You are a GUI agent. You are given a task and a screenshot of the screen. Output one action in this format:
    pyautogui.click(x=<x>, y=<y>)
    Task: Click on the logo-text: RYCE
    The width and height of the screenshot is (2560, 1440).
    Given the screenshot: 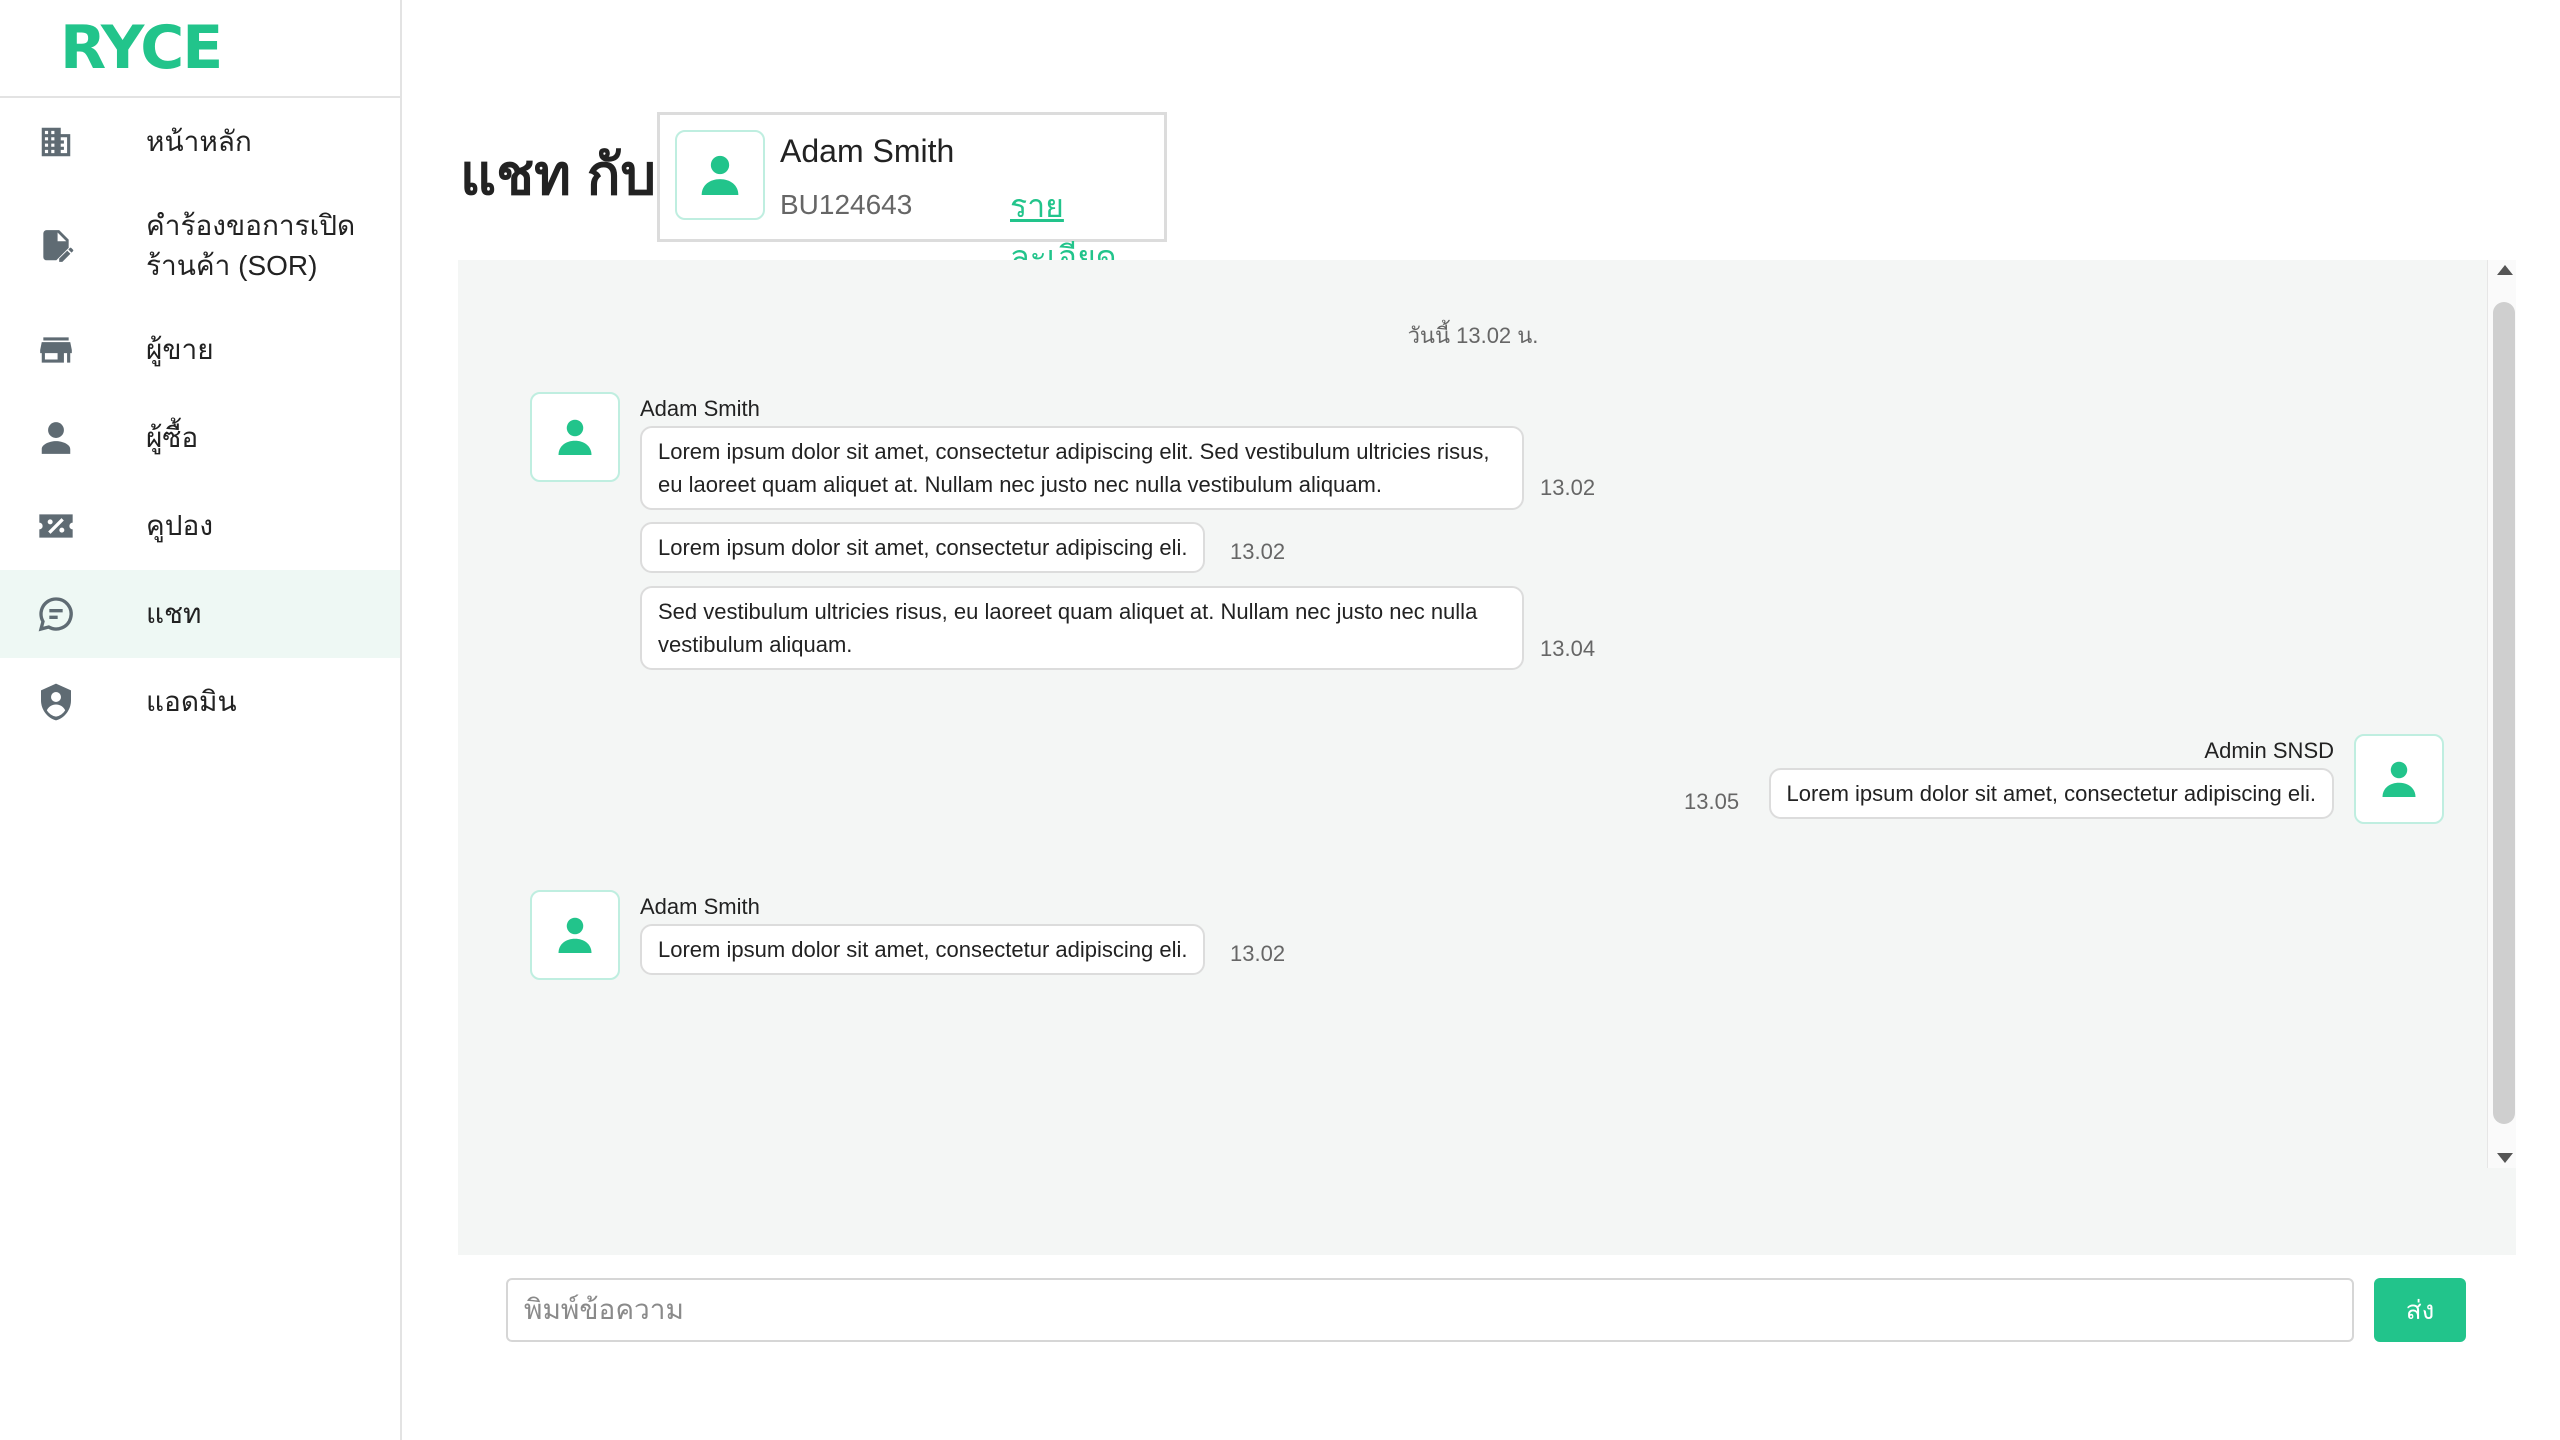 What is the action you would take?
    pyautogui.click(x=141, y=48)
    